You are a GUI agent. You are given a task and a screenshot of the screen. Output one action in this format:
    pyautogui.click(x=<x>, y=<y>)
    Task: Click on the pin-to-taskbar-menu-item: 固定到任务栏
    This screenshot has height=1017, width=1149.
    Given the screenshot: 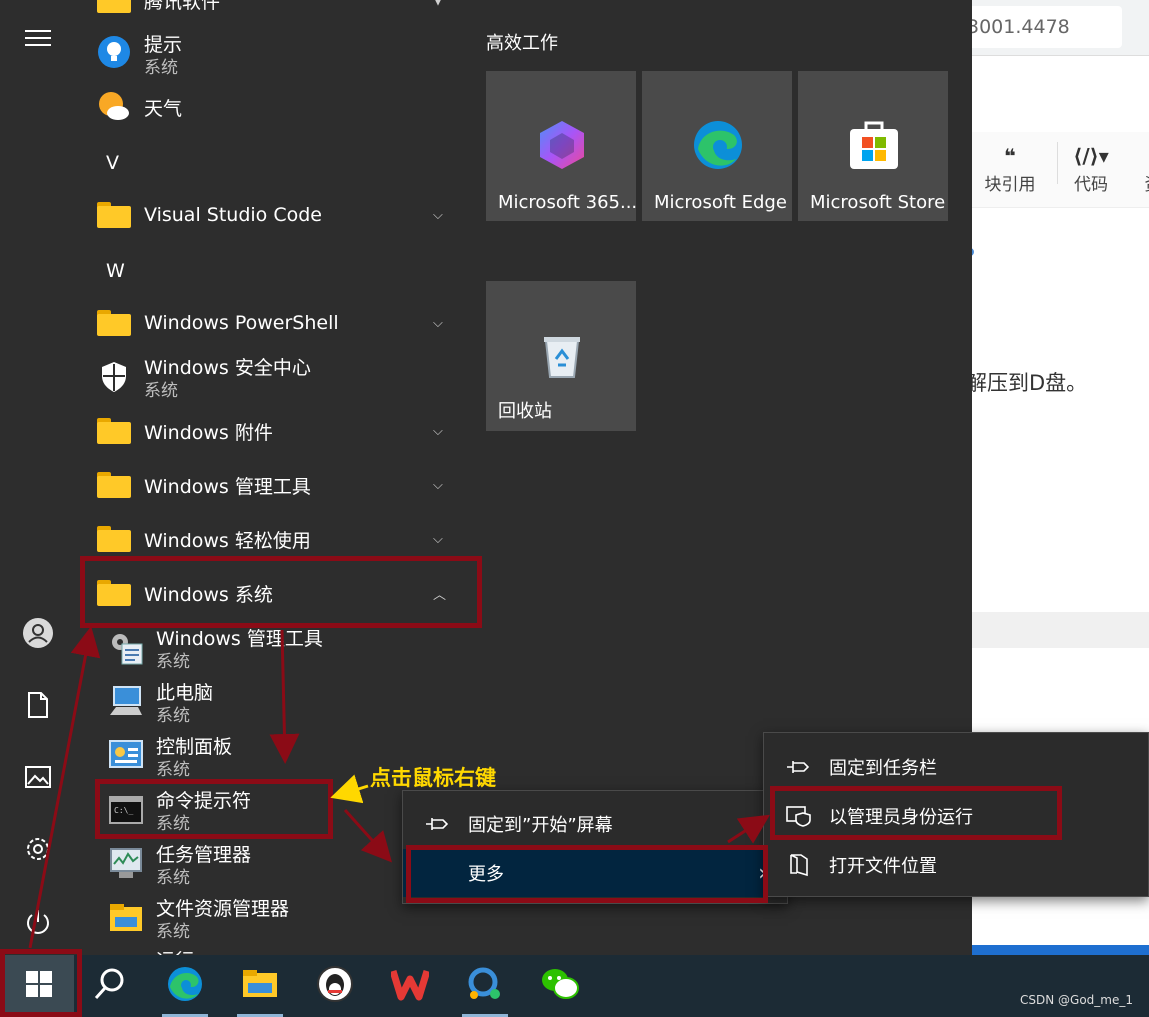 What is the action you would take?
    pyautogui.click(x=956, y=767)
    